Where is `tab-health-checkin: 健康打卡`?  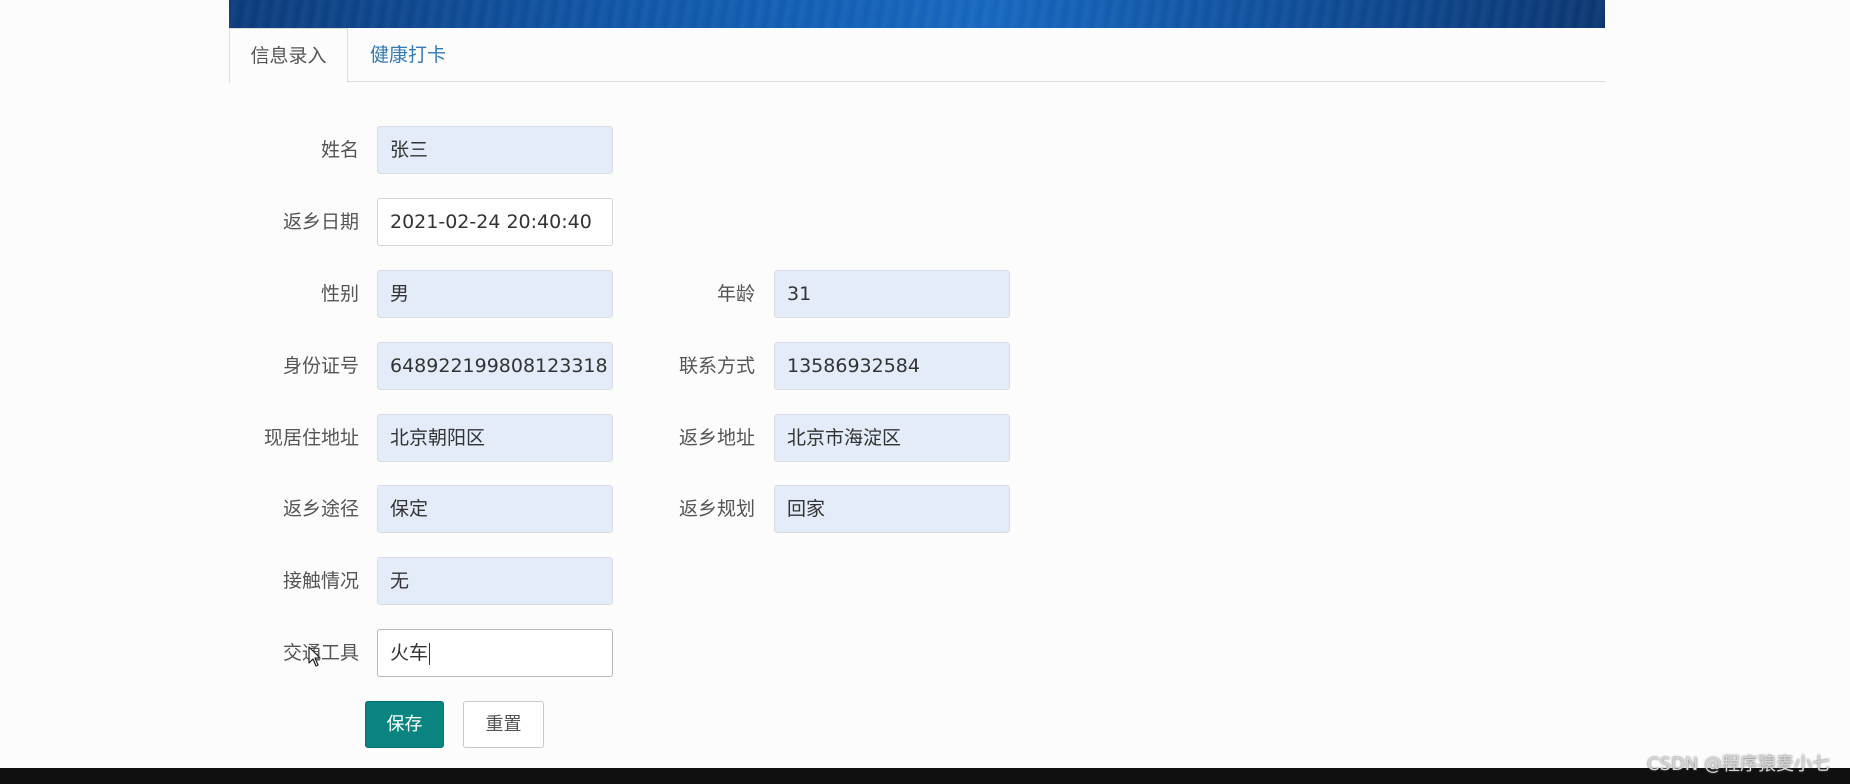 tab-health-checkin: 健康打卡 is located at coordinates (408, 55).